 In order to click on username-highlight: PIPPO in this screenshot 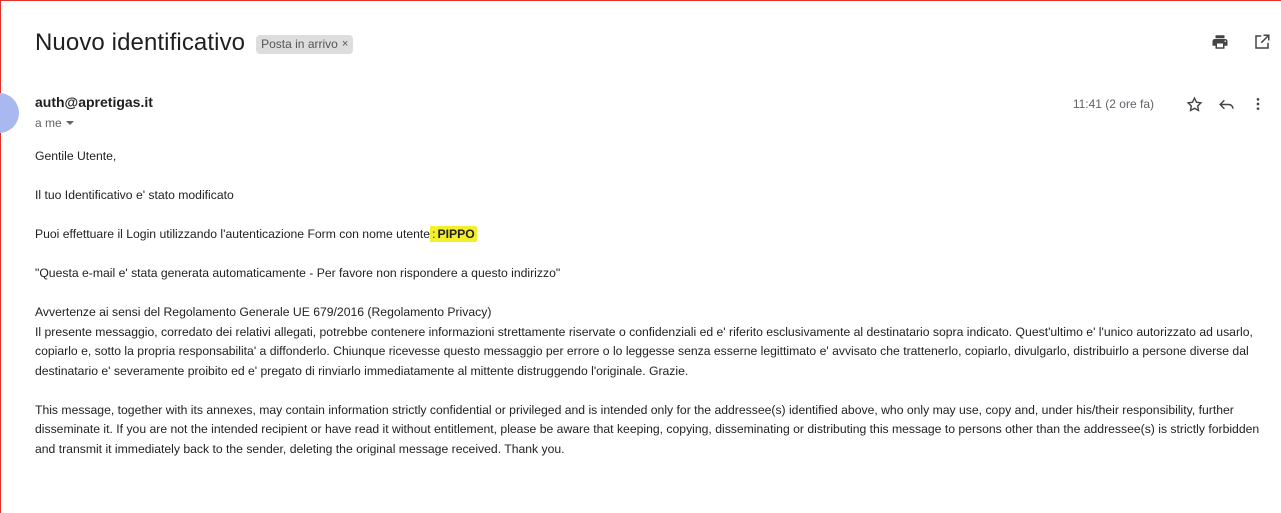, I will do `click(456, 234)`.